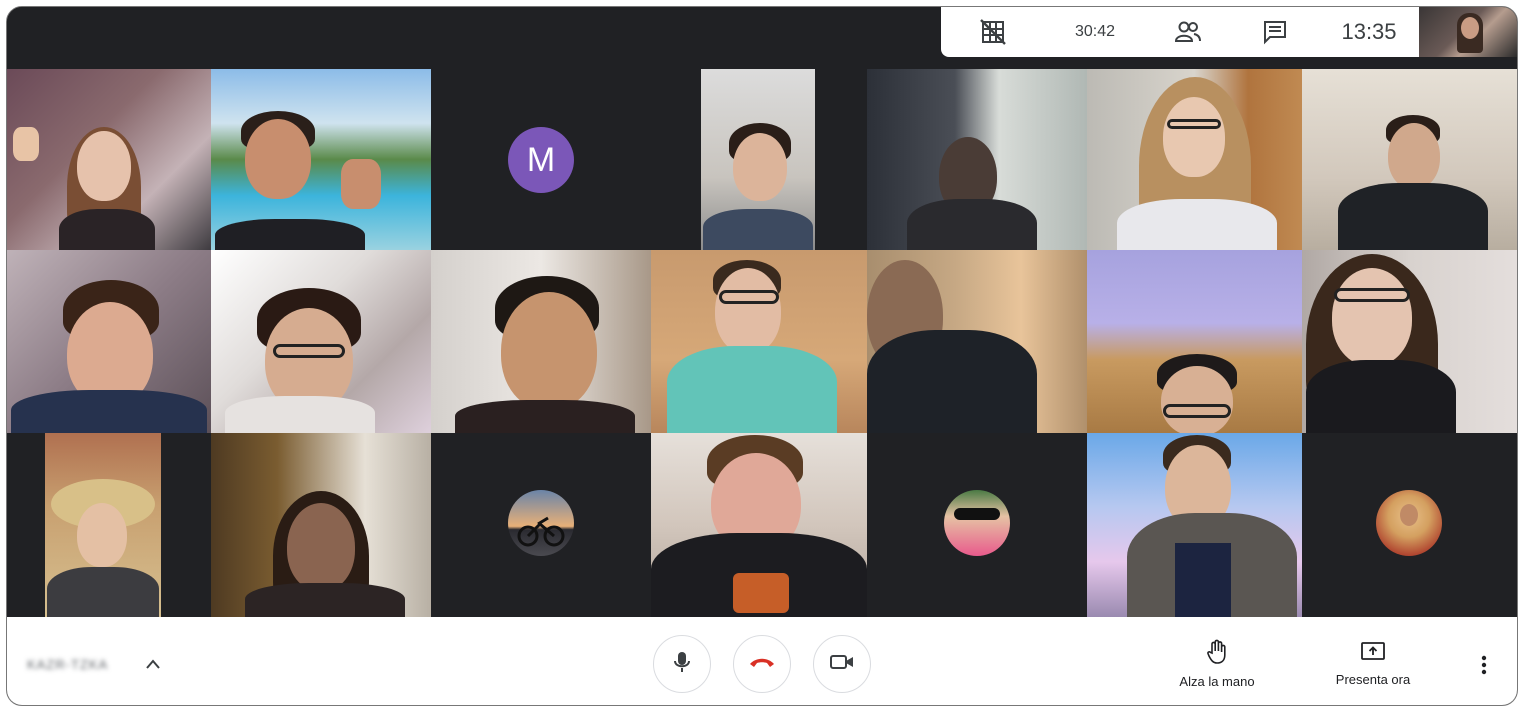 This screenshot has width=1522, height=710. What do you see at coordinates (1095, 31) in the screenshot?
I see `meeting-timer: 30:42` at bounding box center [1095, 31].